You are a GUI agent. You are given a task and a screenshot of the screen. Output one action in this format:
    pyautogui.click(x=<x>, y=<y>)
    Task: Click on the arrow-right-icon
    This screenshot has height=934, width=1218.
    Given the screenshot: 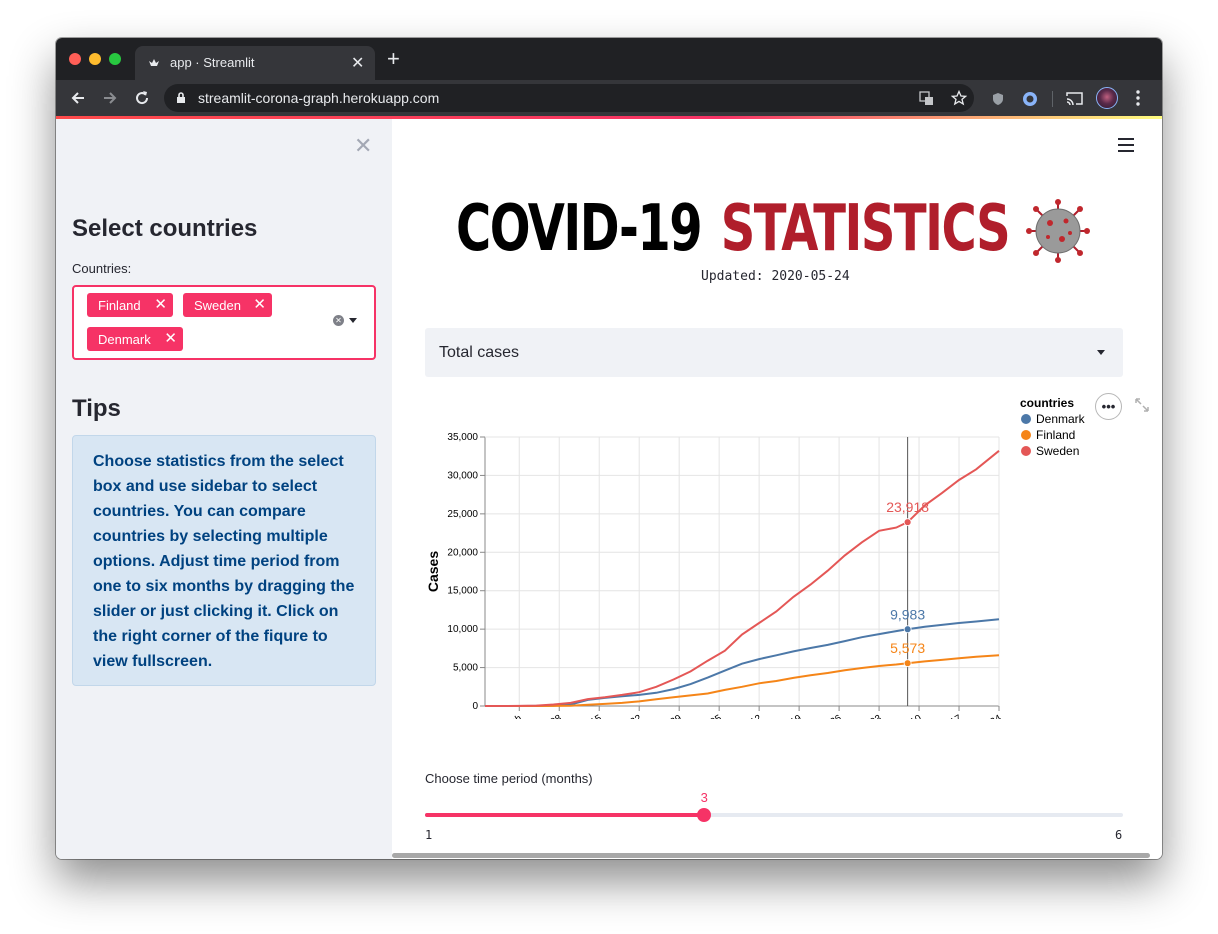 What is the action you would take?
    pyautogui.click(x=110, y=98)
    